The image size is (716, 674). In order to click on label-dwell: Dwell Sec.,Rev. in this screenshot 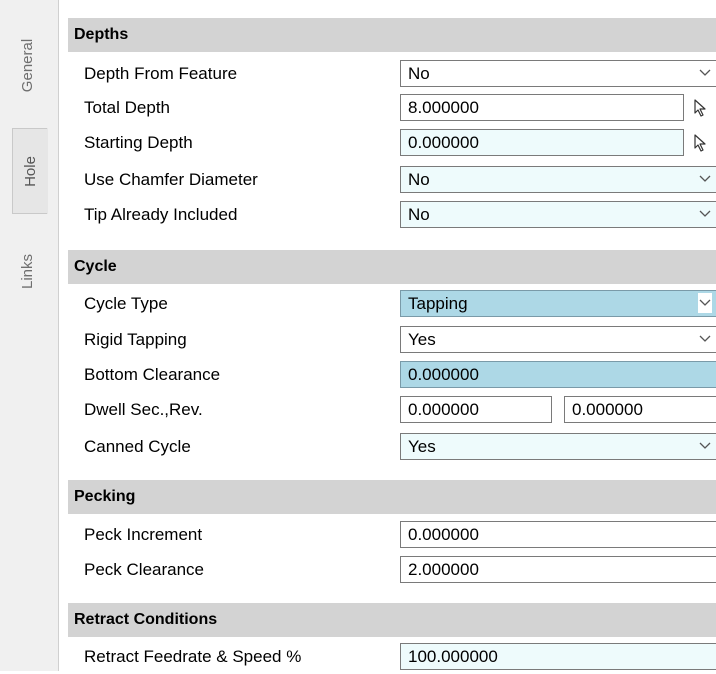, I will do `click(143, 409)`.